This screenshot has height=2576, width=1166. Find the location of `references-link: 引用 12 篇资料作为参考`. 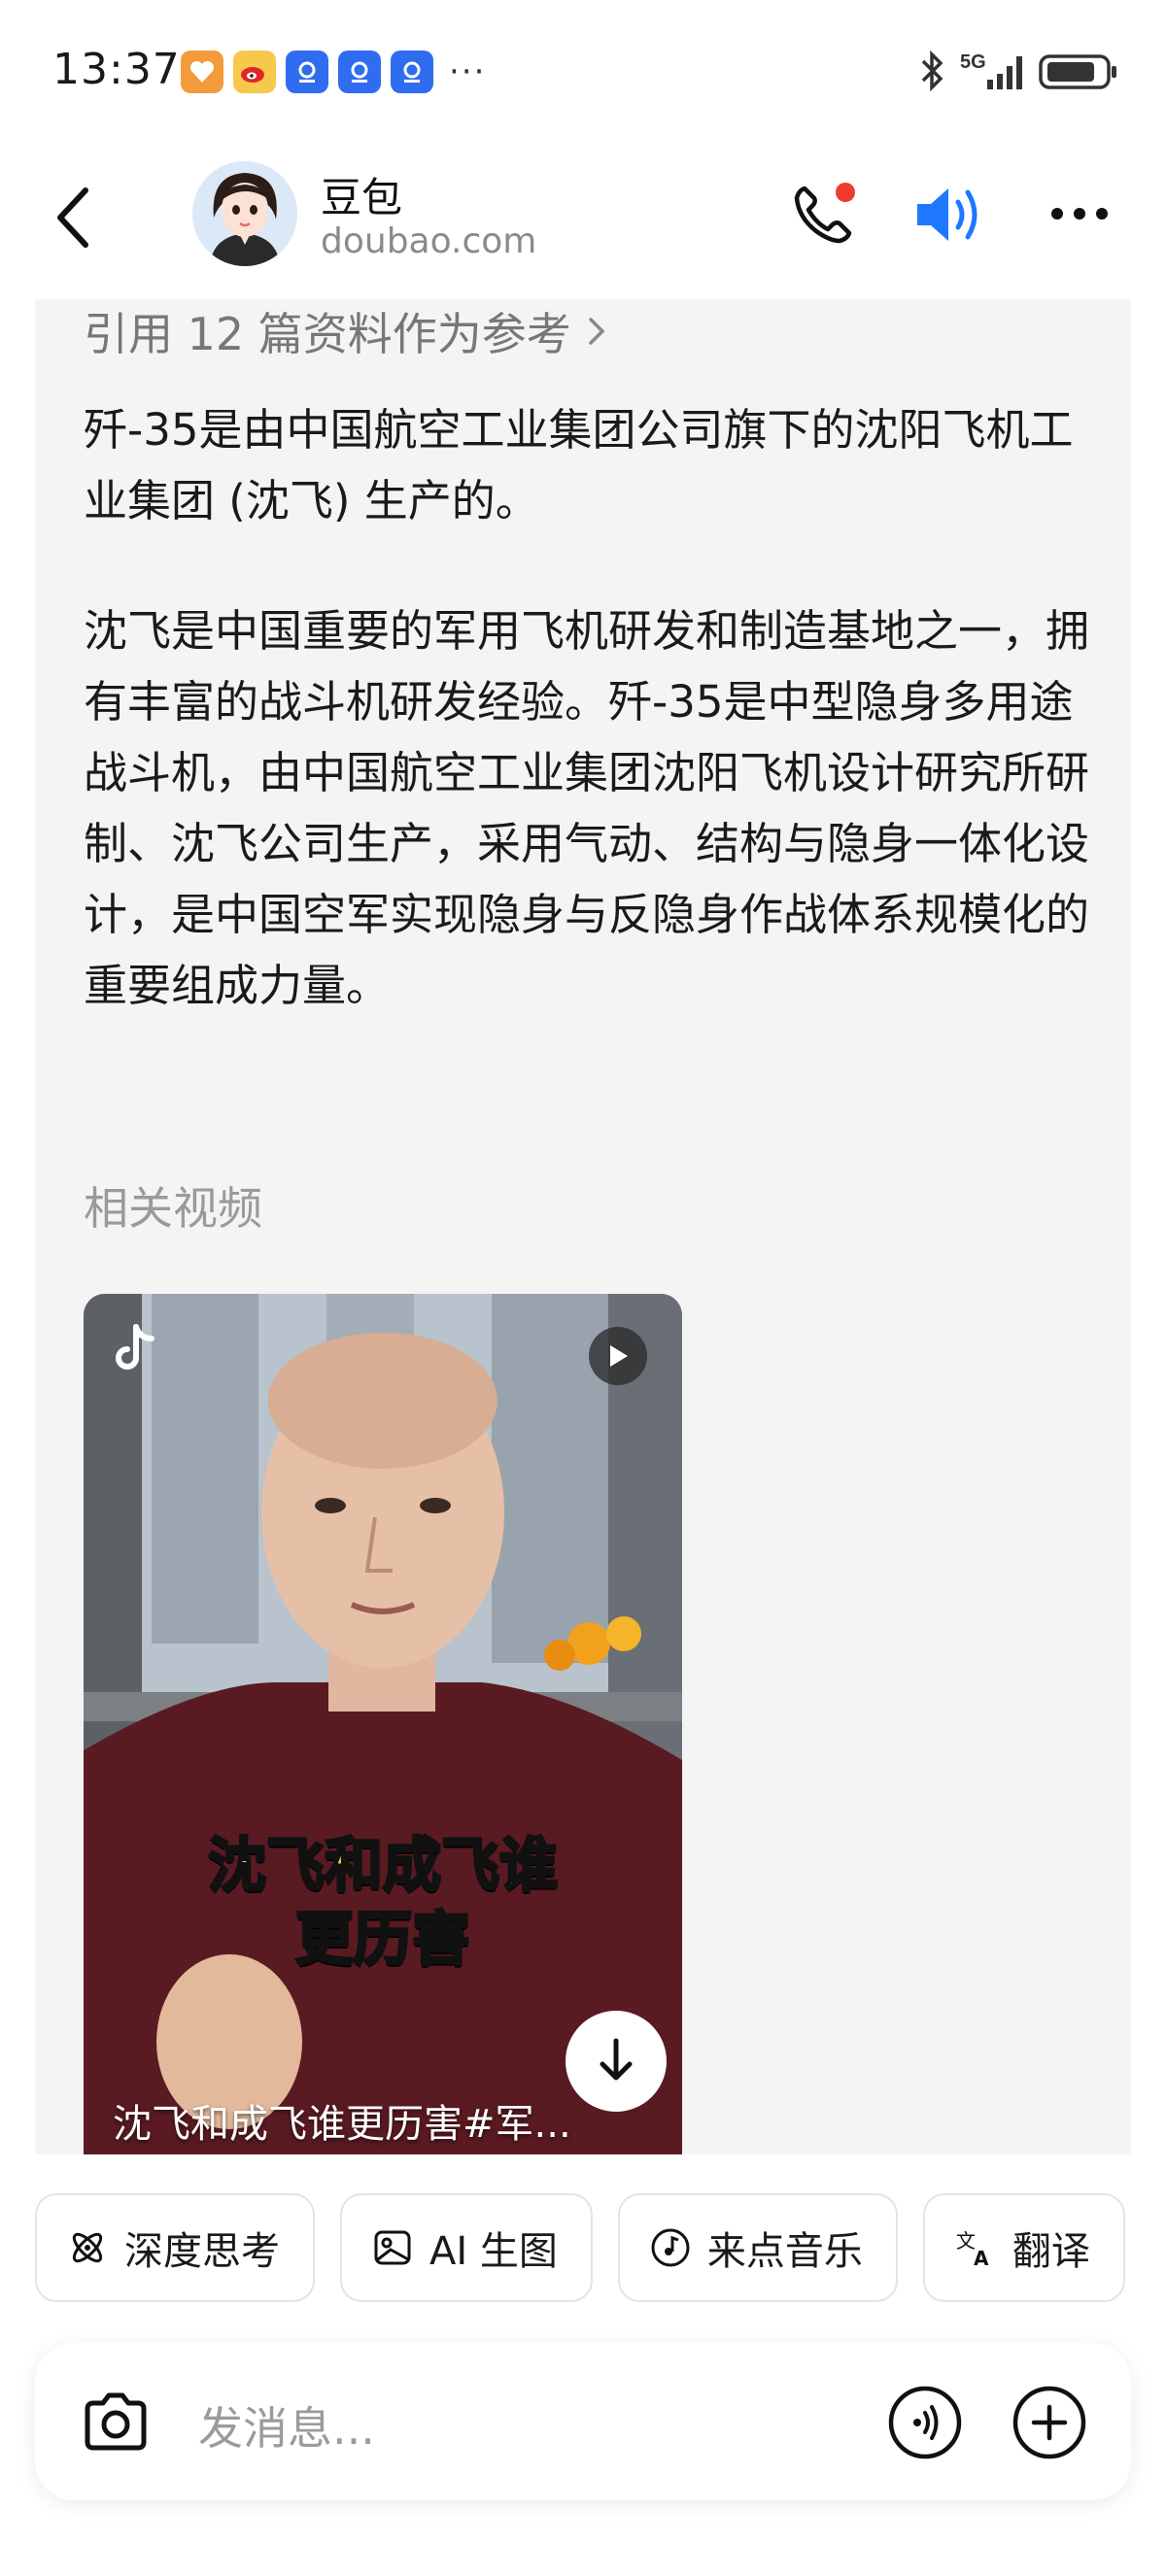

references-link: 引用 12 篇资料作为参考 is located at coordinates (347, 331).